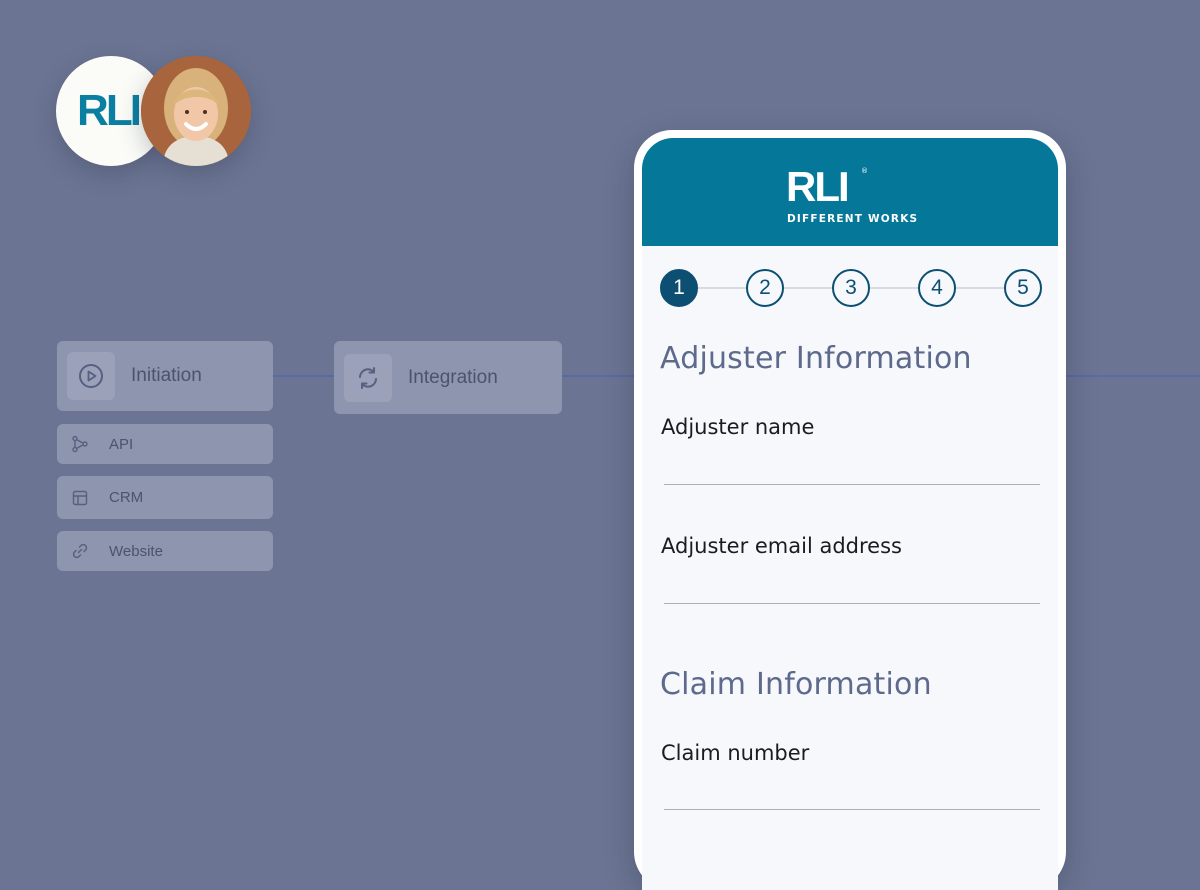 Image resolution: width=1200 pixels, height=890 pixels. I want to click on integration-label: Integration, so click(453, 377).